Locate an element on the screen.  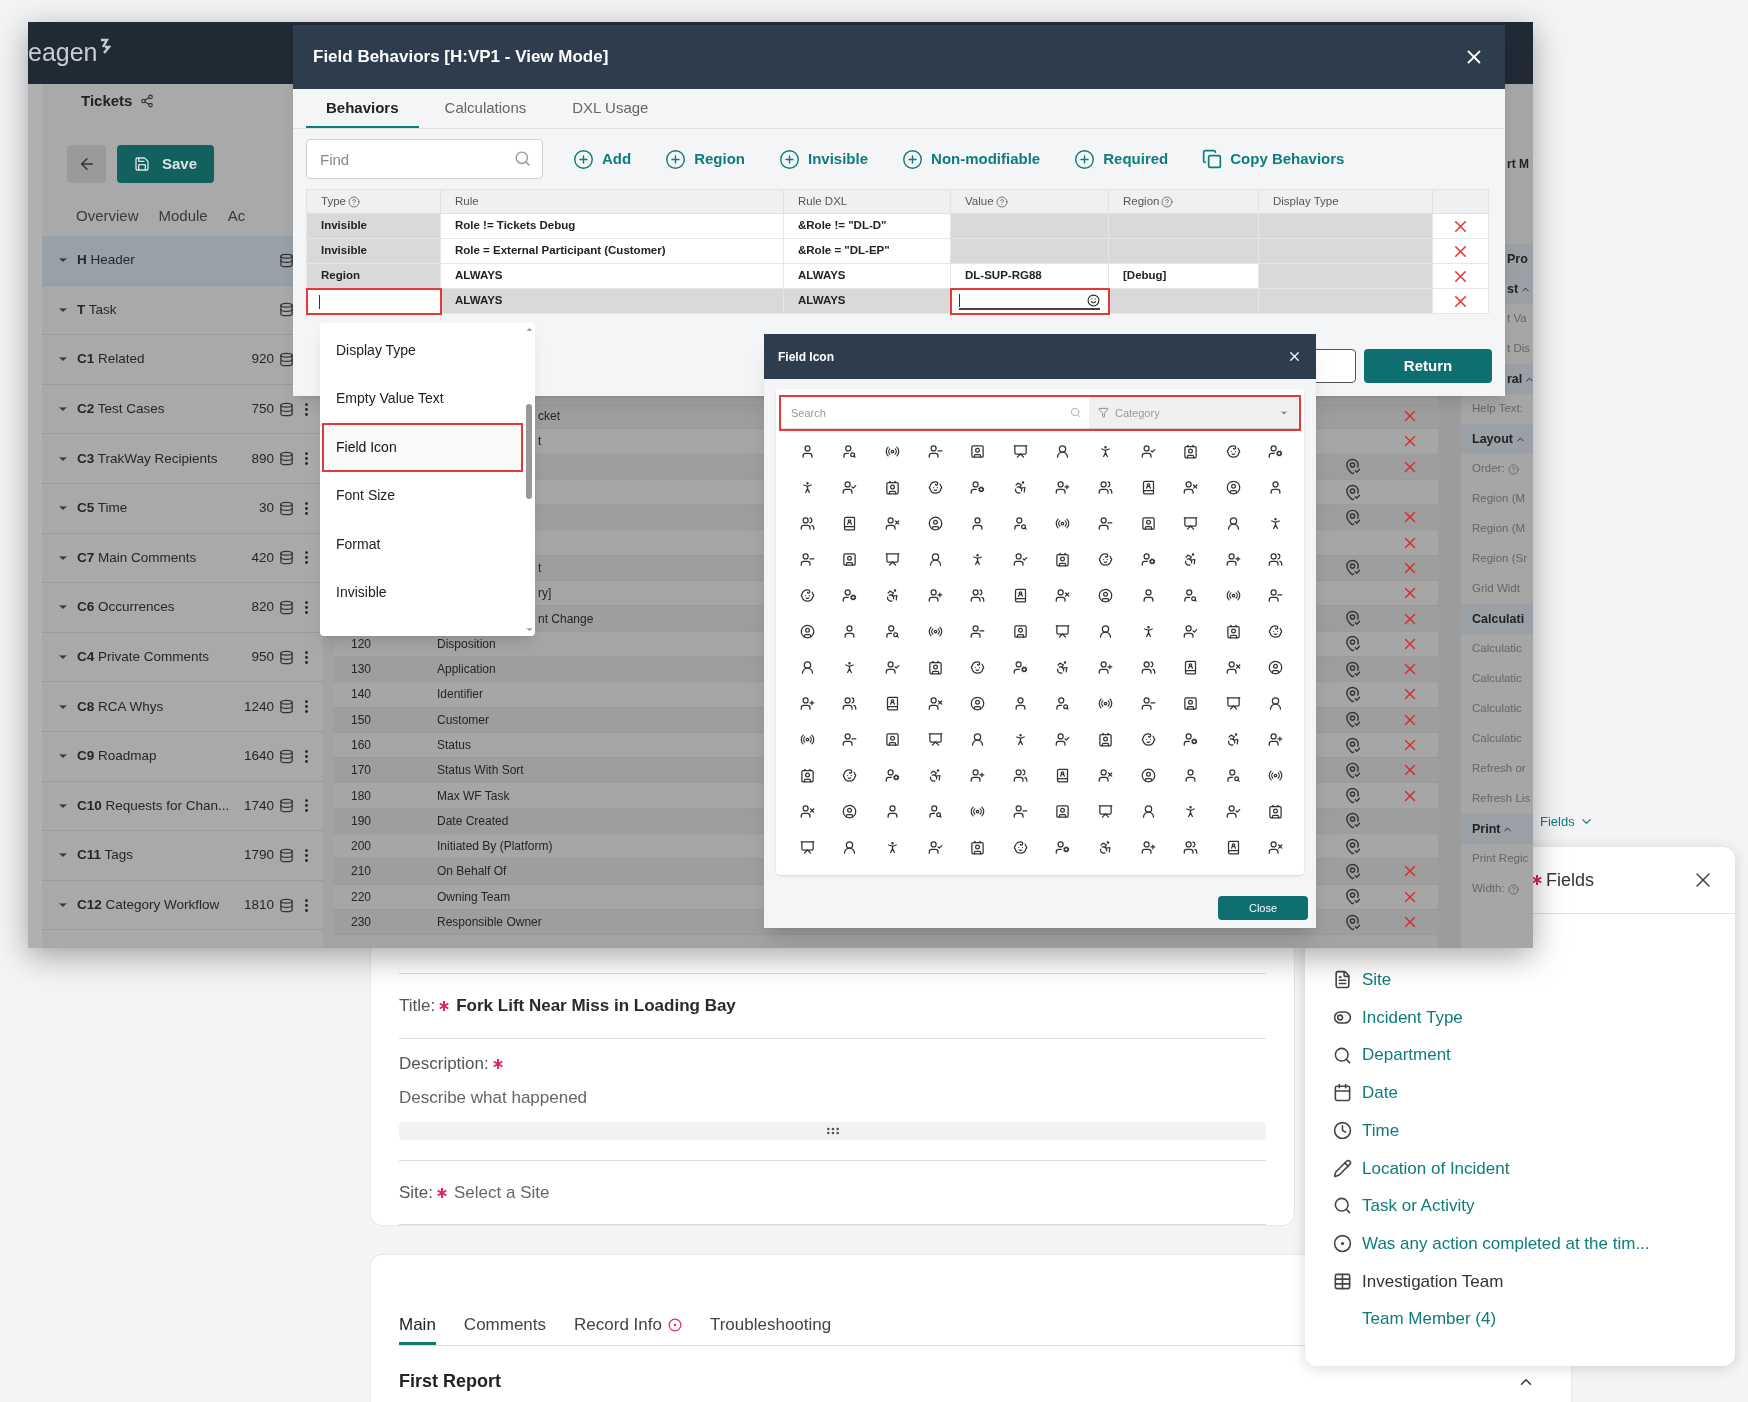
type-select-field is located at coordinates (373, 301).